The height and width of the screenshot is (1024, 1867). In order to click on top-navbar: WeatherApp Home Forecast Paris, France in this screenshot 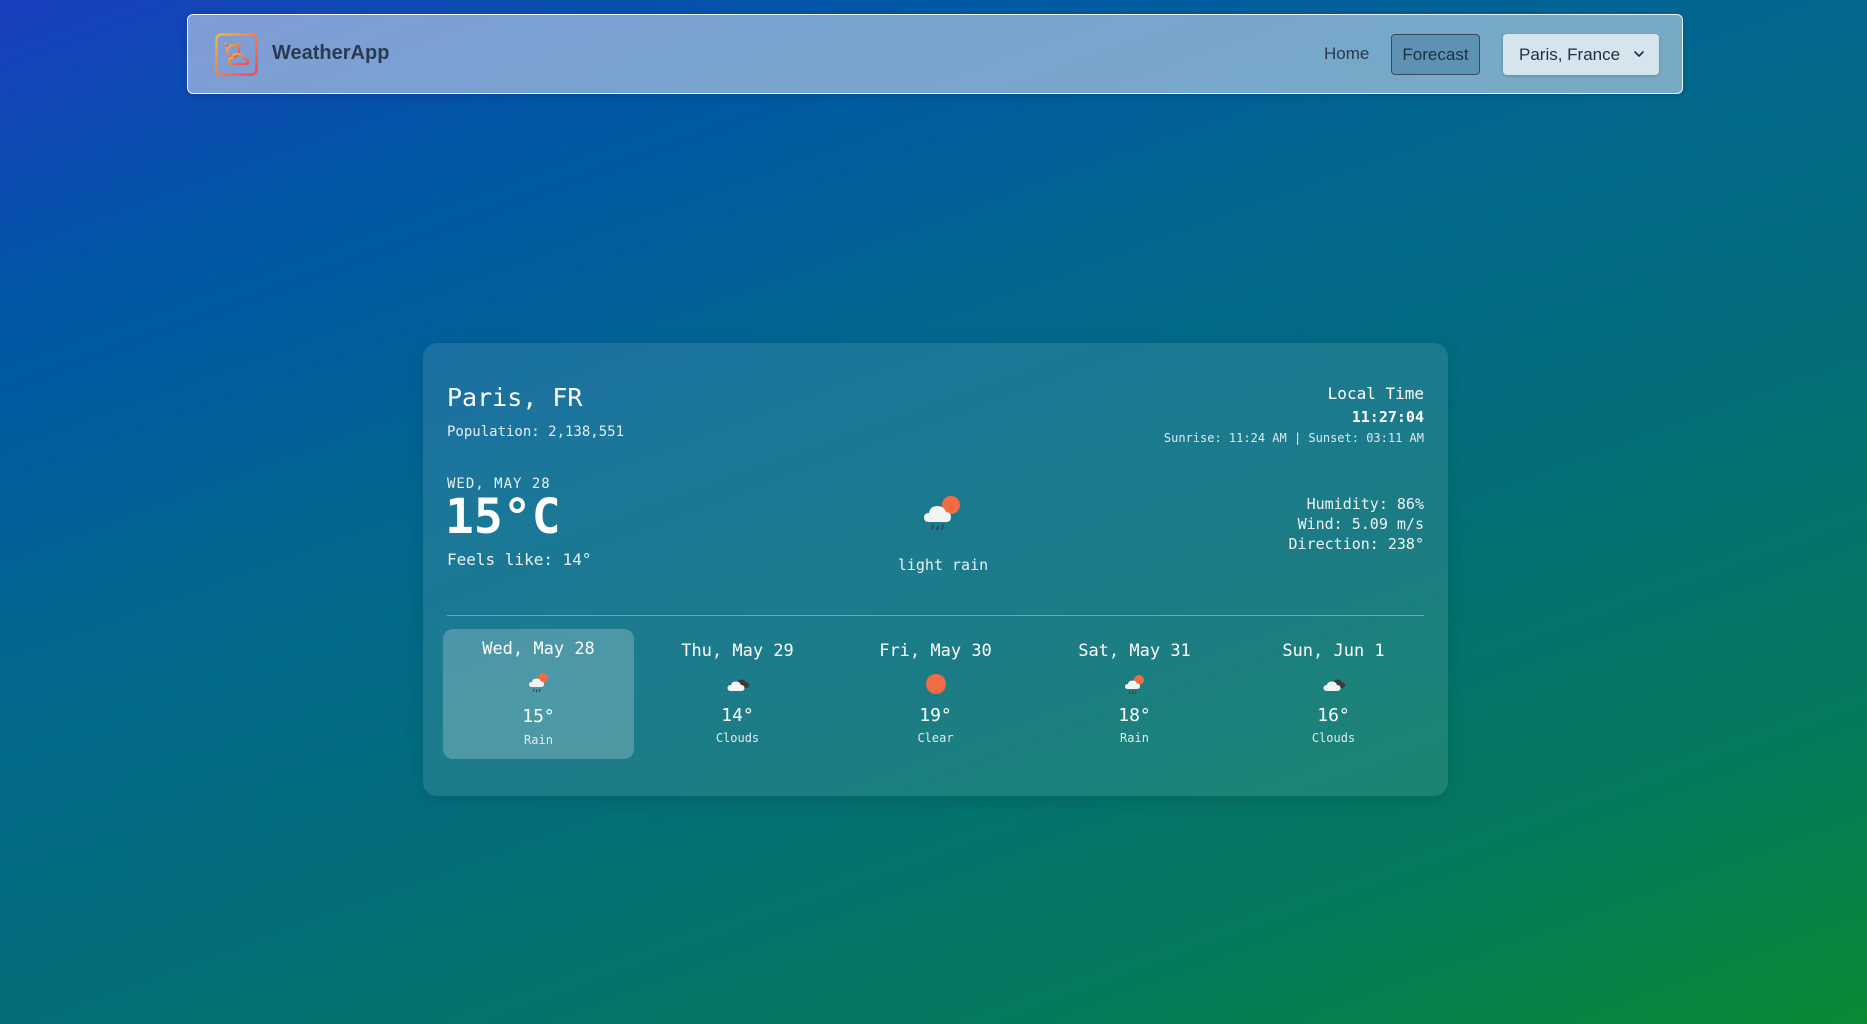, I will do `click(935, 54)`.